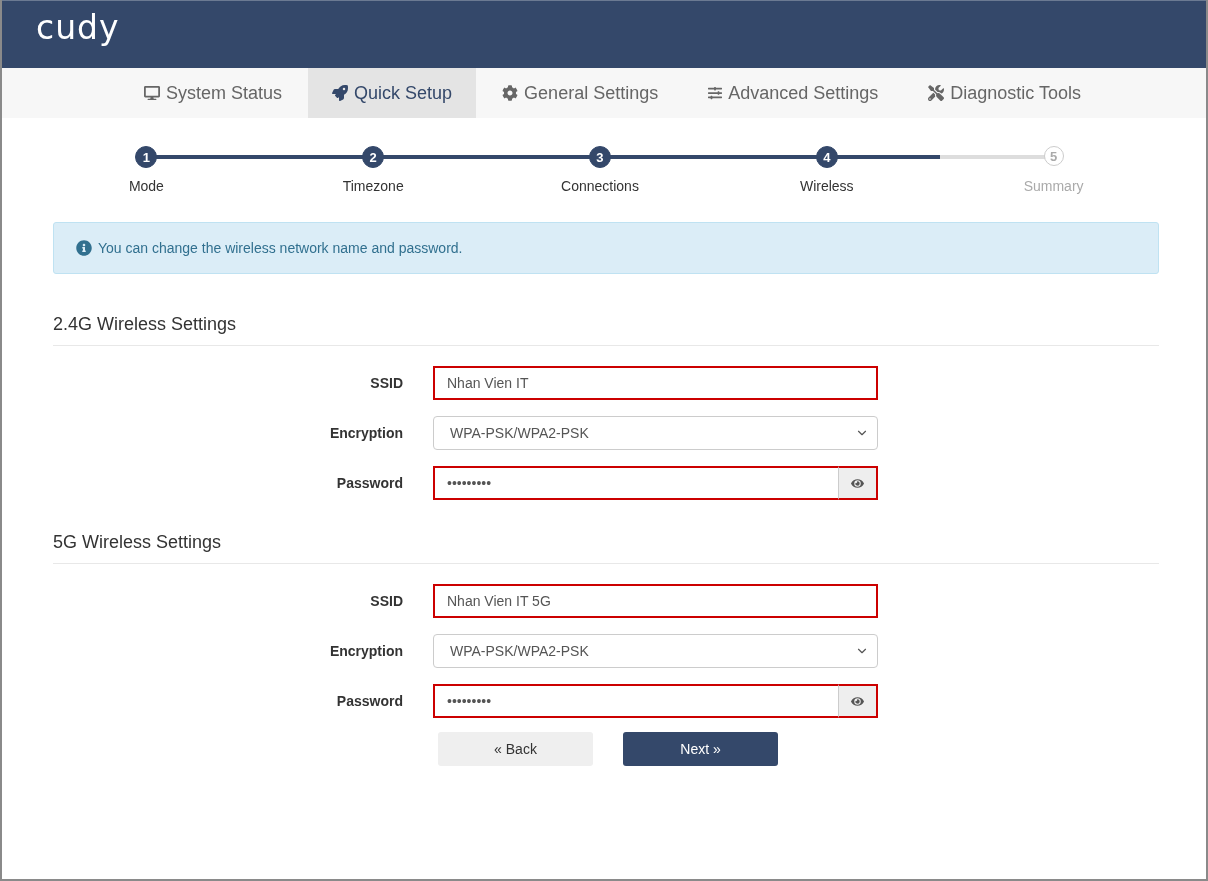 This screenshot has height=881, width=1208. What do you see at coordinates (1053, 186) in the screenshot?
I see `step-label: Summary` at bounding box center [1053, 186].